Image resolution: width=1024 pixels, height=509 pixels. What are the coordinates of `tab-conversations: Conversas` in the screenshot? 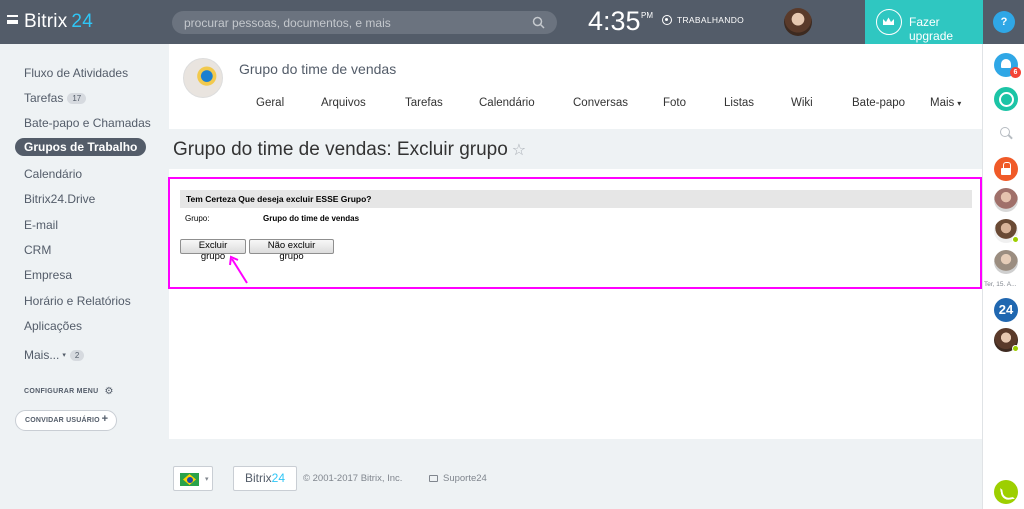 It's located at (600, 103).